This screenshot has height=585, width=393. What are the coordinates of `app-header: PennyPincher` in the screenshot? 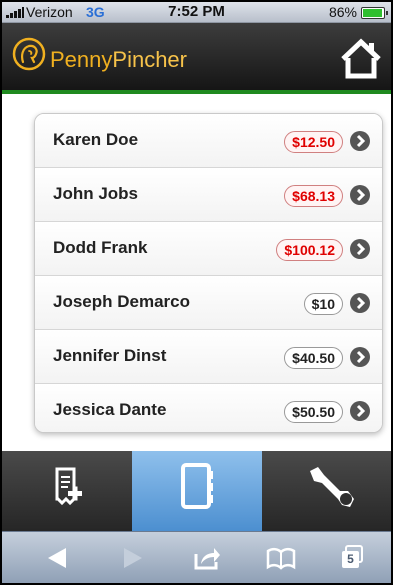 It's located at (196, 58).